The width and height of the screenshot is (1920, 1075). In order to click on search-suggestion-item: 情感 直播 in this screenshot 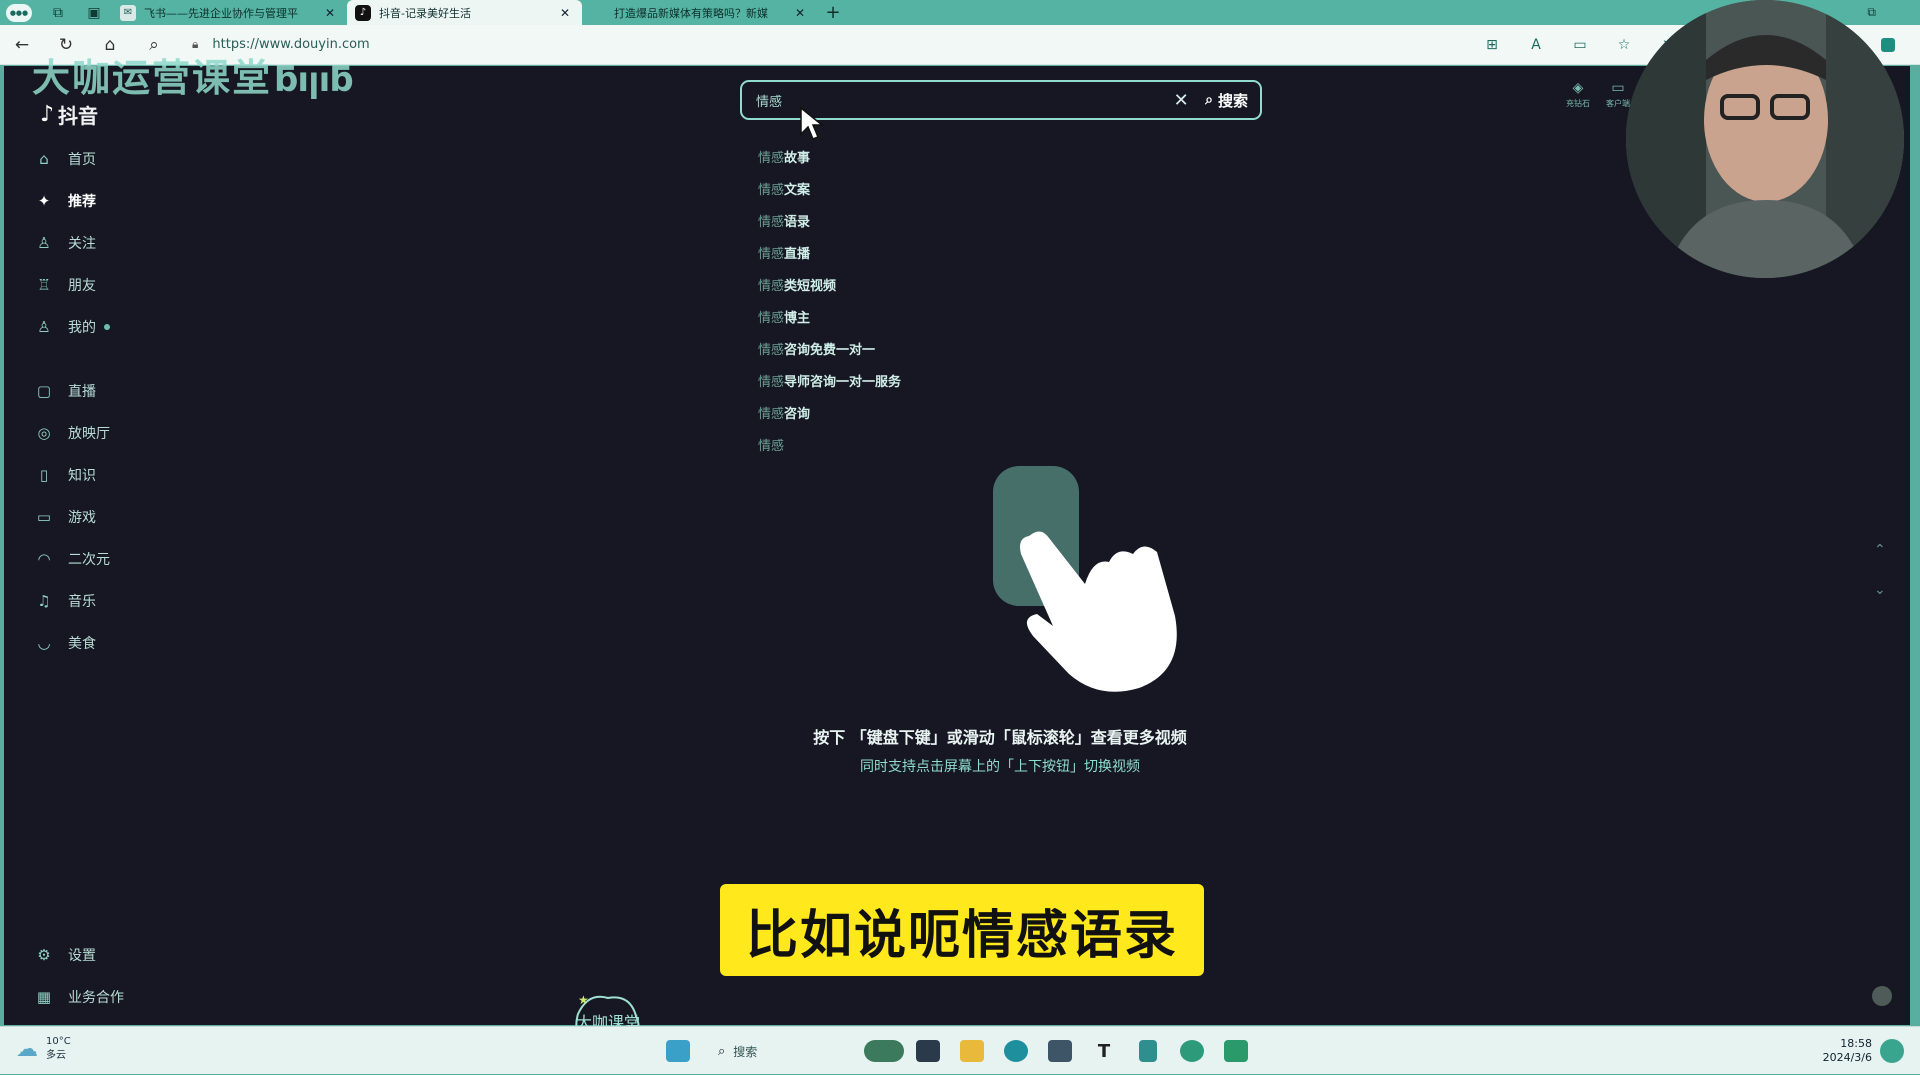, I will do `click(958, 252)`.